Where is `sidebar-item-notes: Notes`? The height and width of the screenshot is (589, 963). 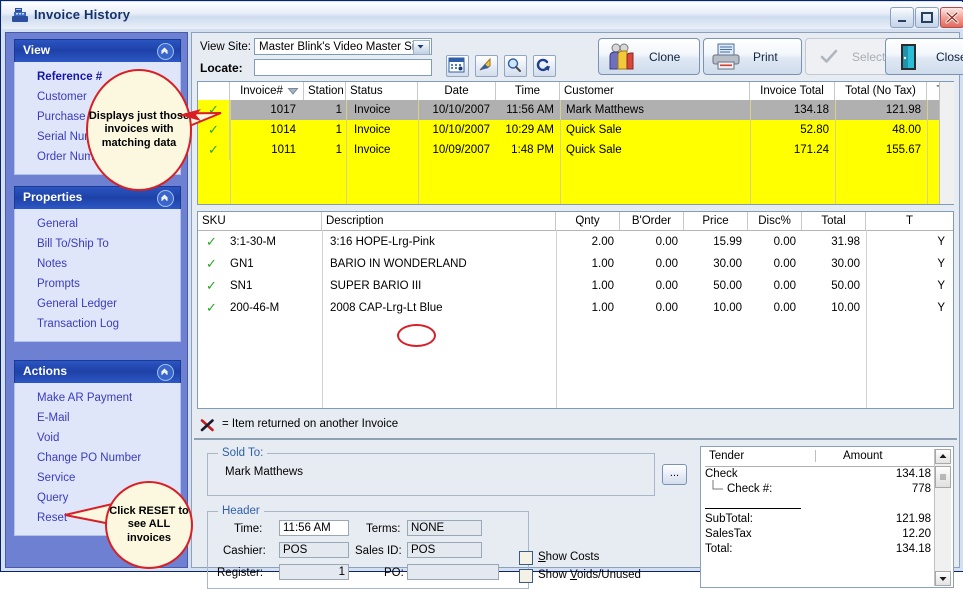 sidebar-item-notes: Notes is located at coordinates (97, 264).